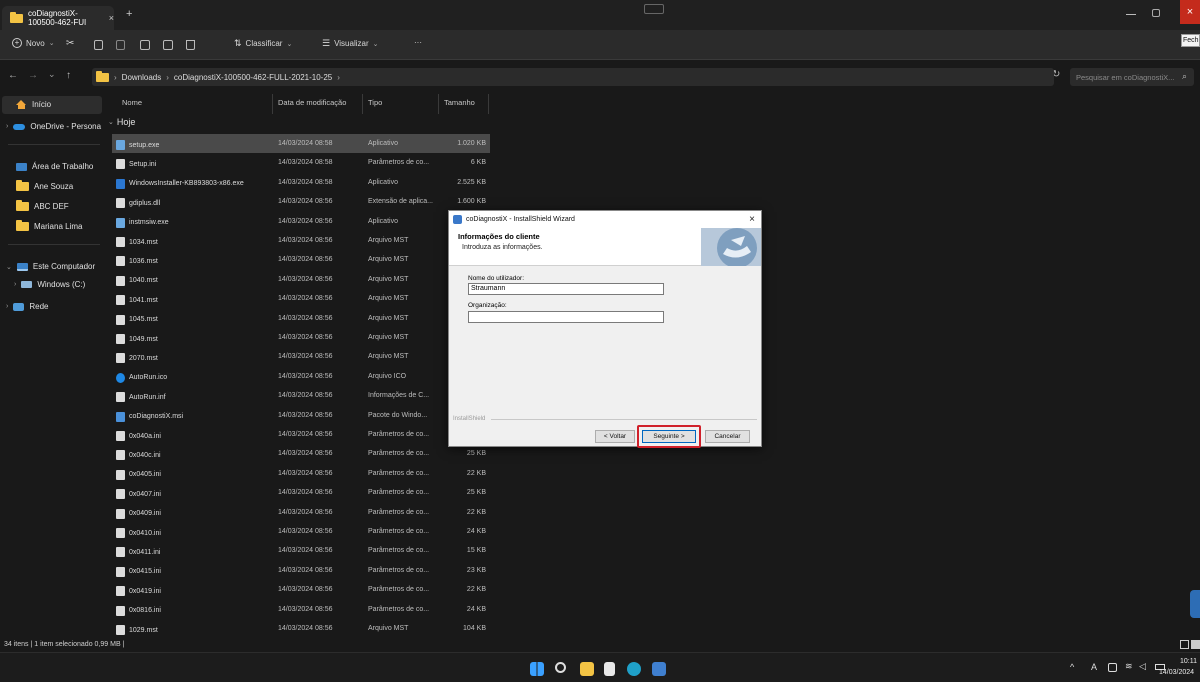 This screenshot has height=682, width=1200. What do you see at coordinates (1195, 644) in the screenshot?
I see `tiles-view-icon` at bounding box center [1195, 644].